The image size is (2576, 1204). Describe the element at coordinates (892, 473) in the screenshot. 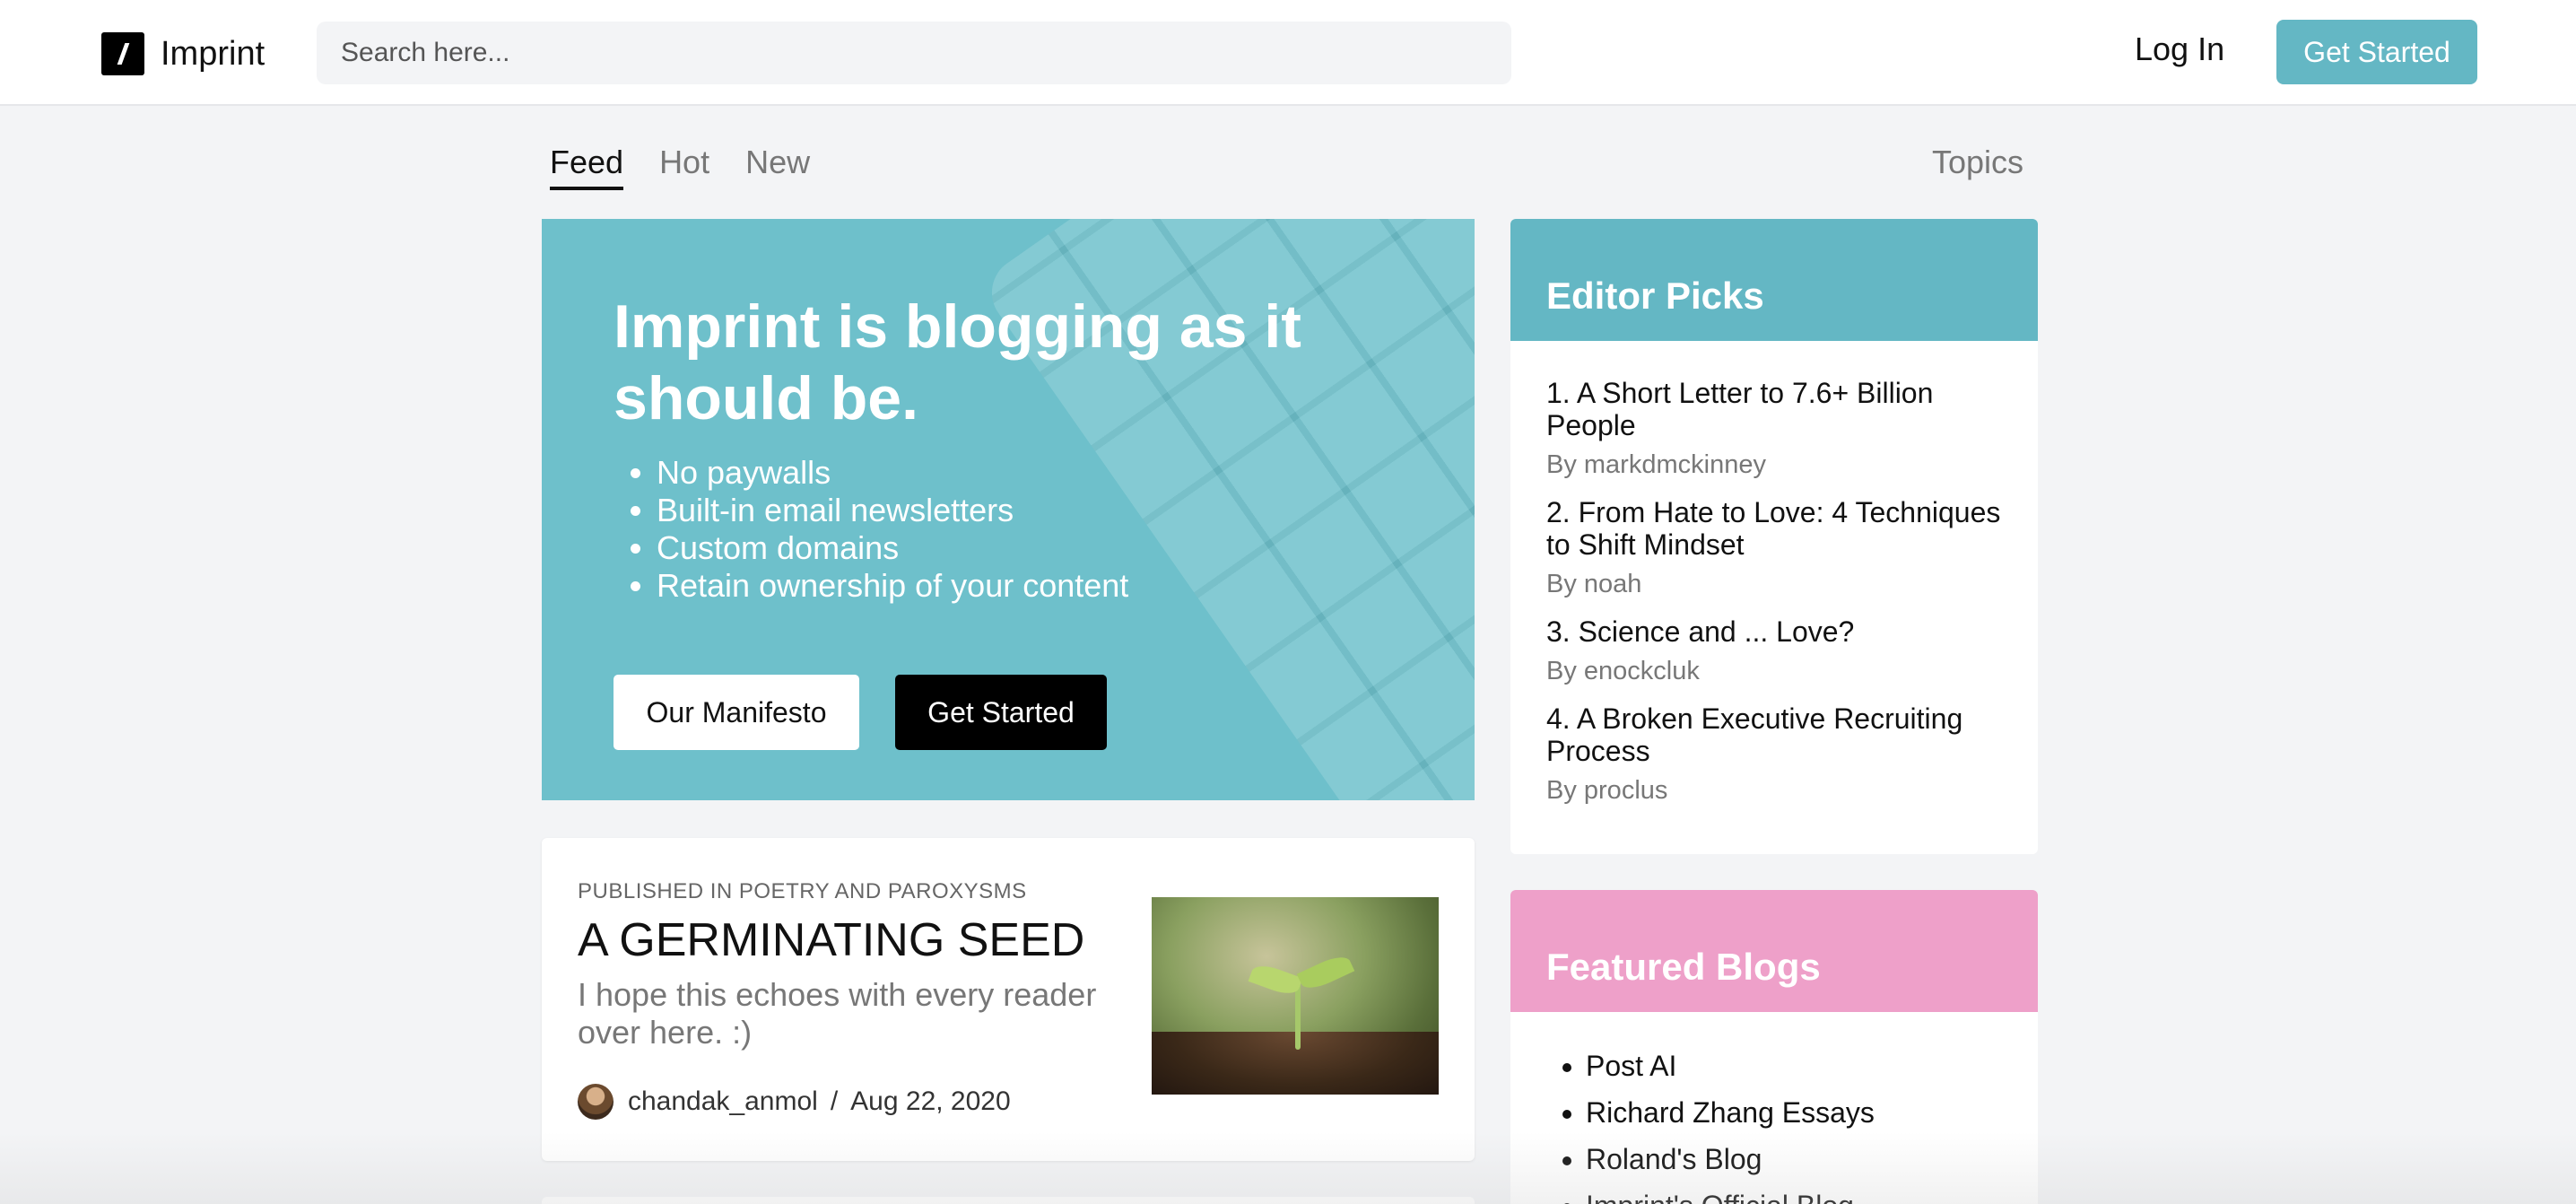

I see `hero-feature-item: No paywalls` at that location.